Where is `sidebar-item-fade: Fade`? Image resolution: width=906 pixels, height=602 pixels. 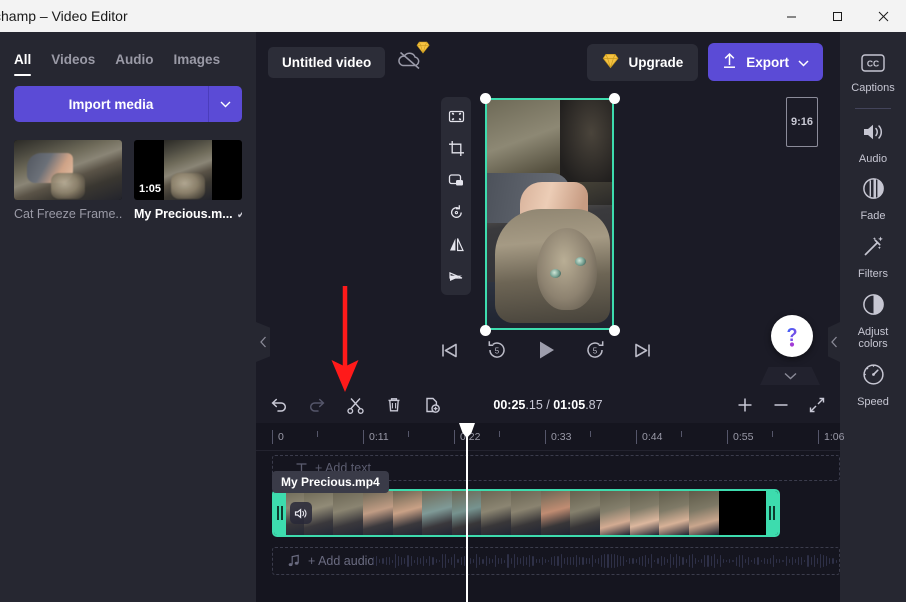 sidebar-item-fade: Fade is located at coordinates (873, 198).